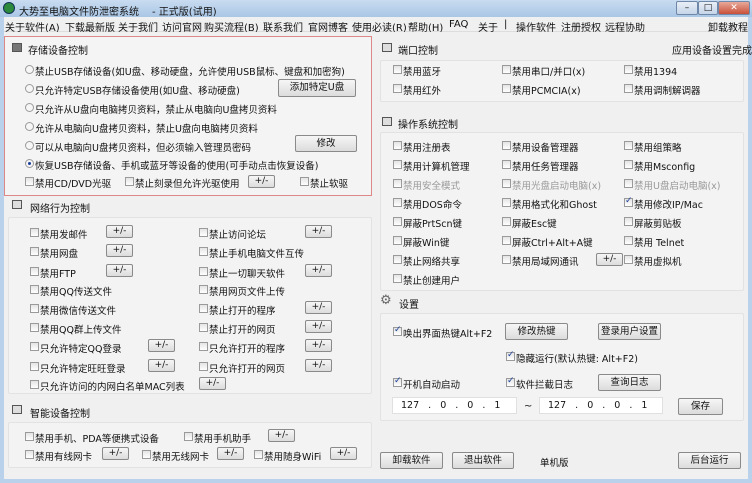 The image size is (752, 483). What do you see at coordinates (115, 453) in the screenshot?
I see `wired-nic-plus-minus-button: +/-` at bounding box center [115, 453].